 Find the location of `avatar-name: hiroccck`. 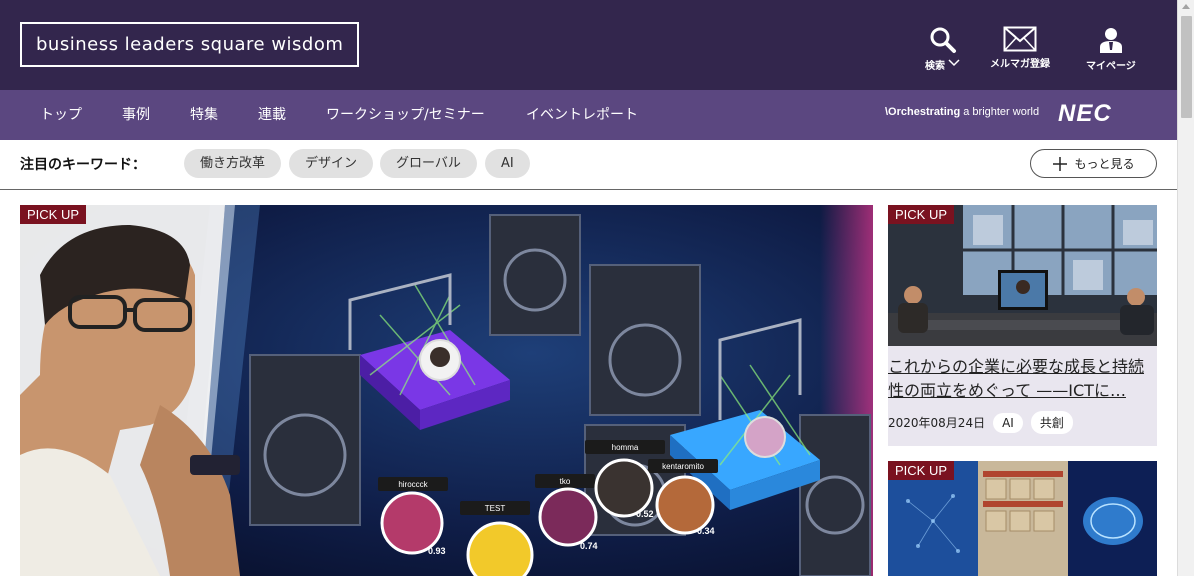

avatar-name: hiroccck is located at coordinates (413, 484).